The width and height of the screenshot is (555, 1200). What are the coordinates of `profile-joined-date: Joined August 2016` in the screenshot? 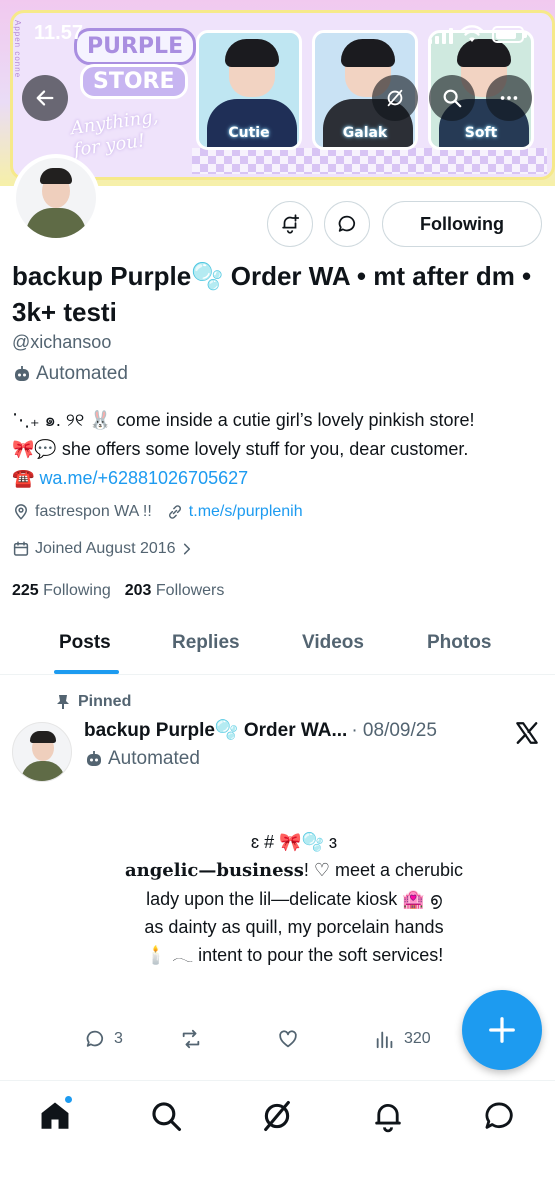 It's located at (105, 548).